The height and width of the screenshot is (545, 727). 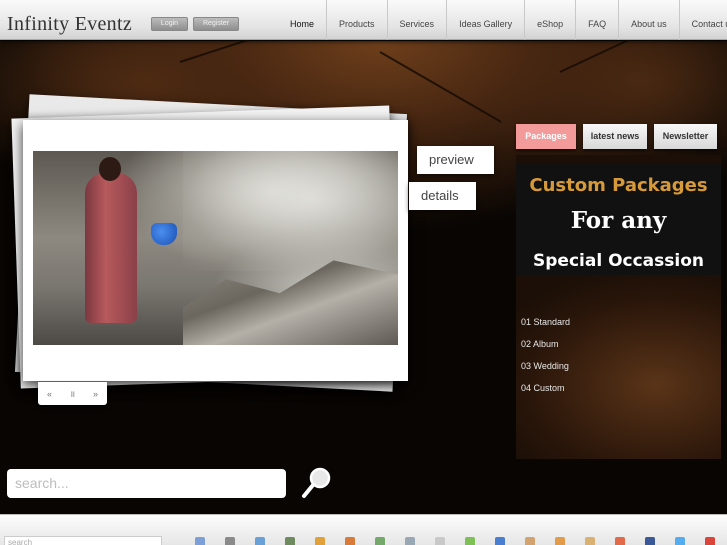 What do you see at coordinates (545, 394) in the screenshot?
I see `package-item-custom: 04 Custom` at bounding box center [545, 394].